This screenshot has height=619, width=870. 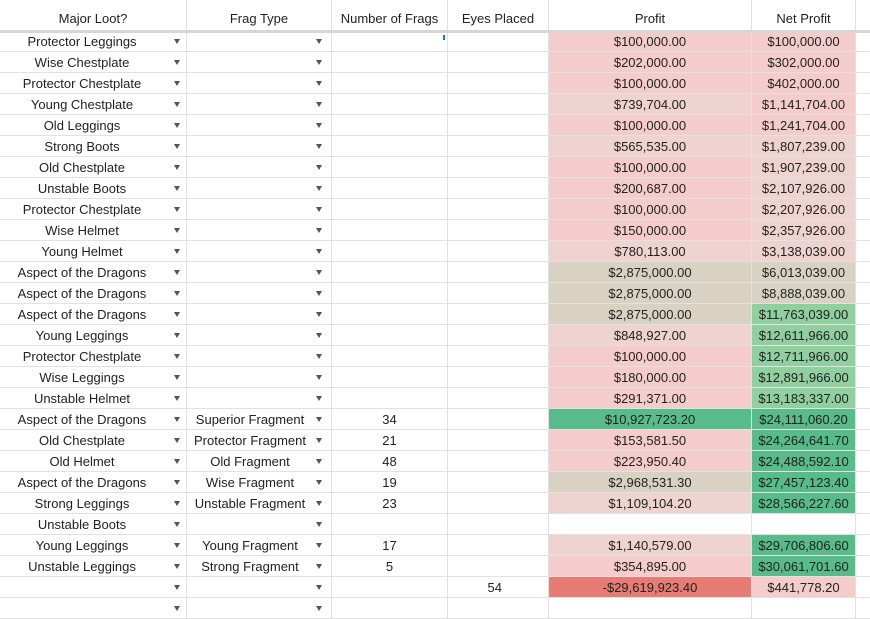 What do you see at coordinates (93, 566) in the screenshot?
I see `major-loot-cell: Unstable Leggings` at bounding box center [93, 566].